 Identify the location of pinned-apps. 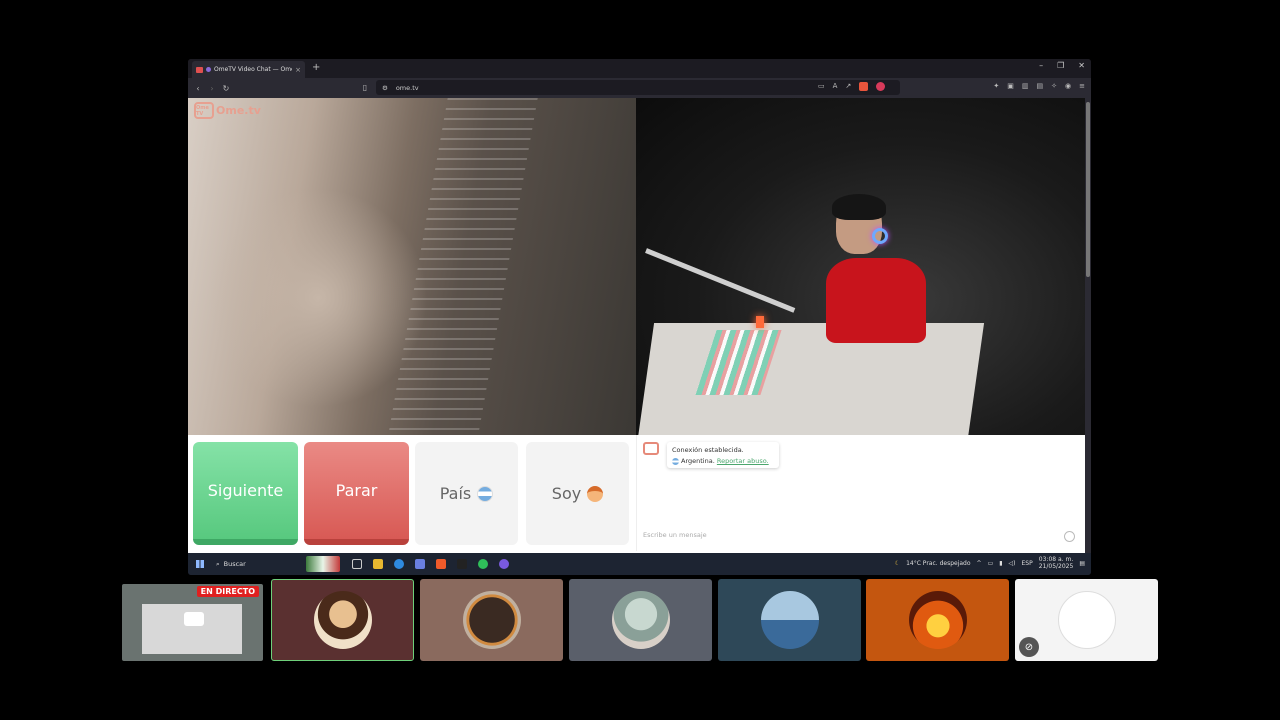
(430, 564).